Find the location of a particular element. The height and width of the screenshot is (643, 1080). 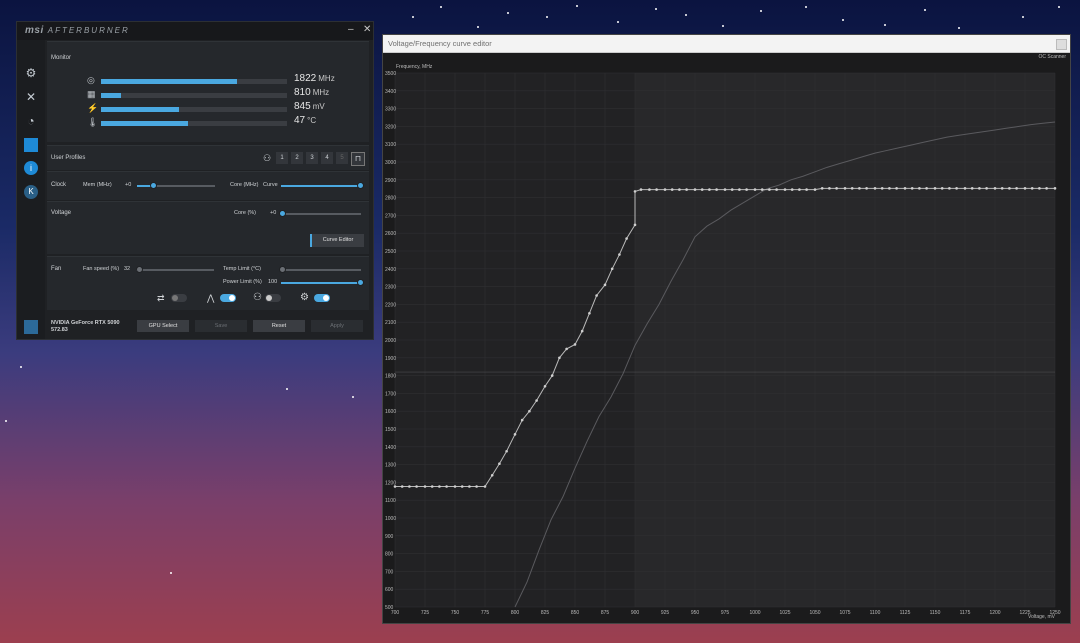

temp-limit-slider is located at coordinates (320, 269).